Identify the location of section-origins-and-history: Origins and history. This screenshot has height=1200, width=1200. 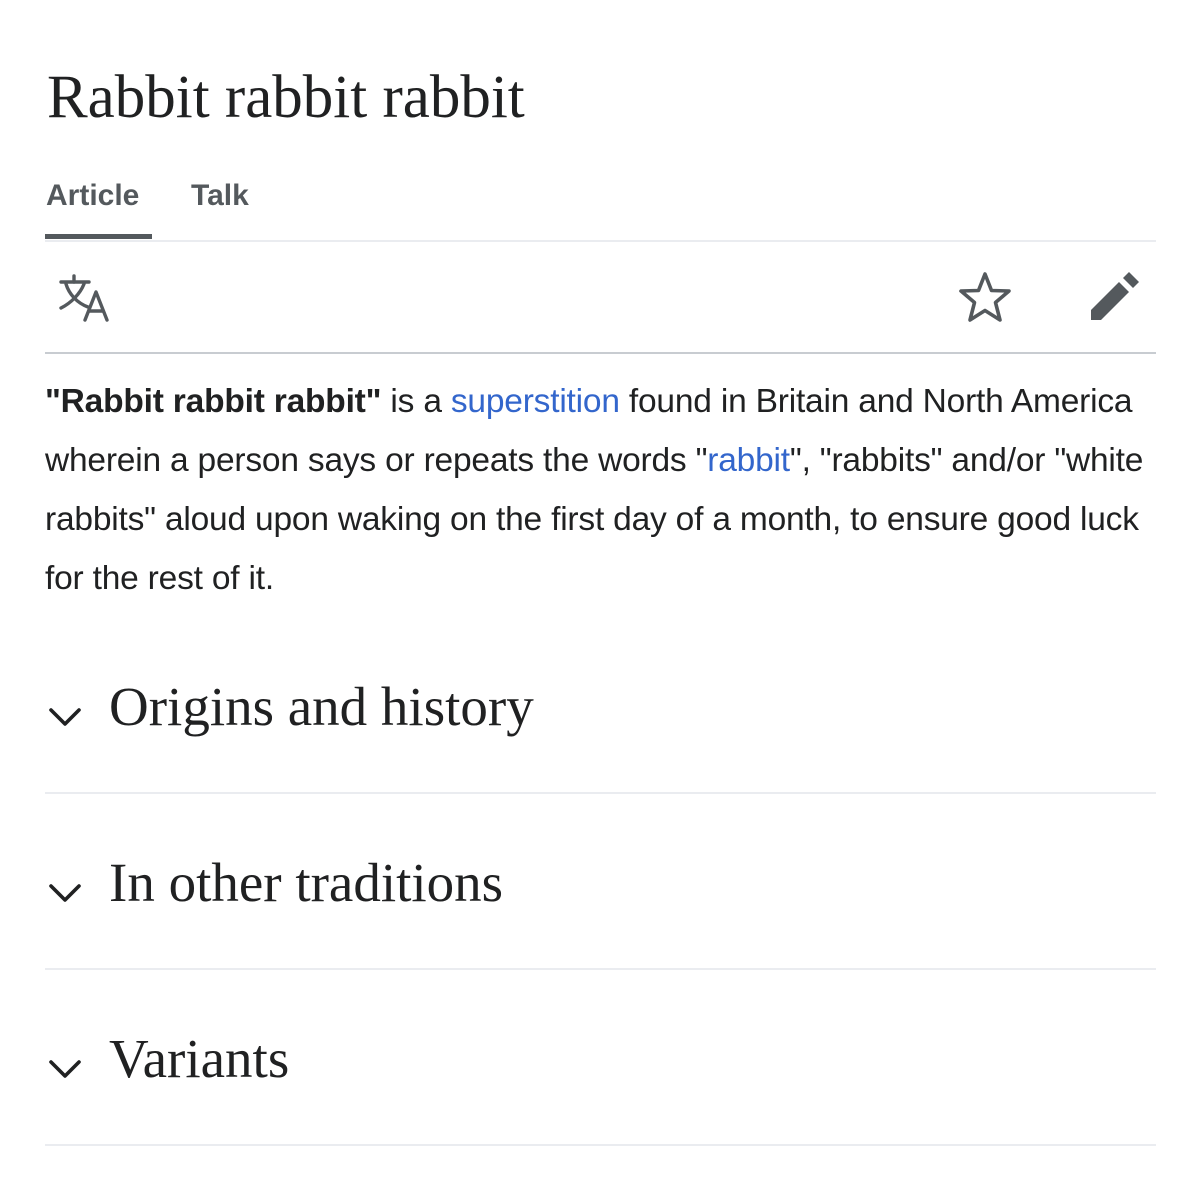
(600, 728).